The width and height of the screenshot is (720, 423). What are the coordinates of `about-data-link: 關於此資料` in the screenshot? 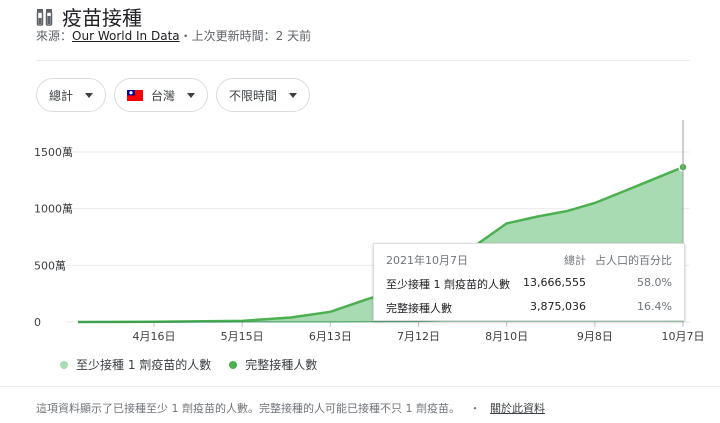 It's located at (517, 408).